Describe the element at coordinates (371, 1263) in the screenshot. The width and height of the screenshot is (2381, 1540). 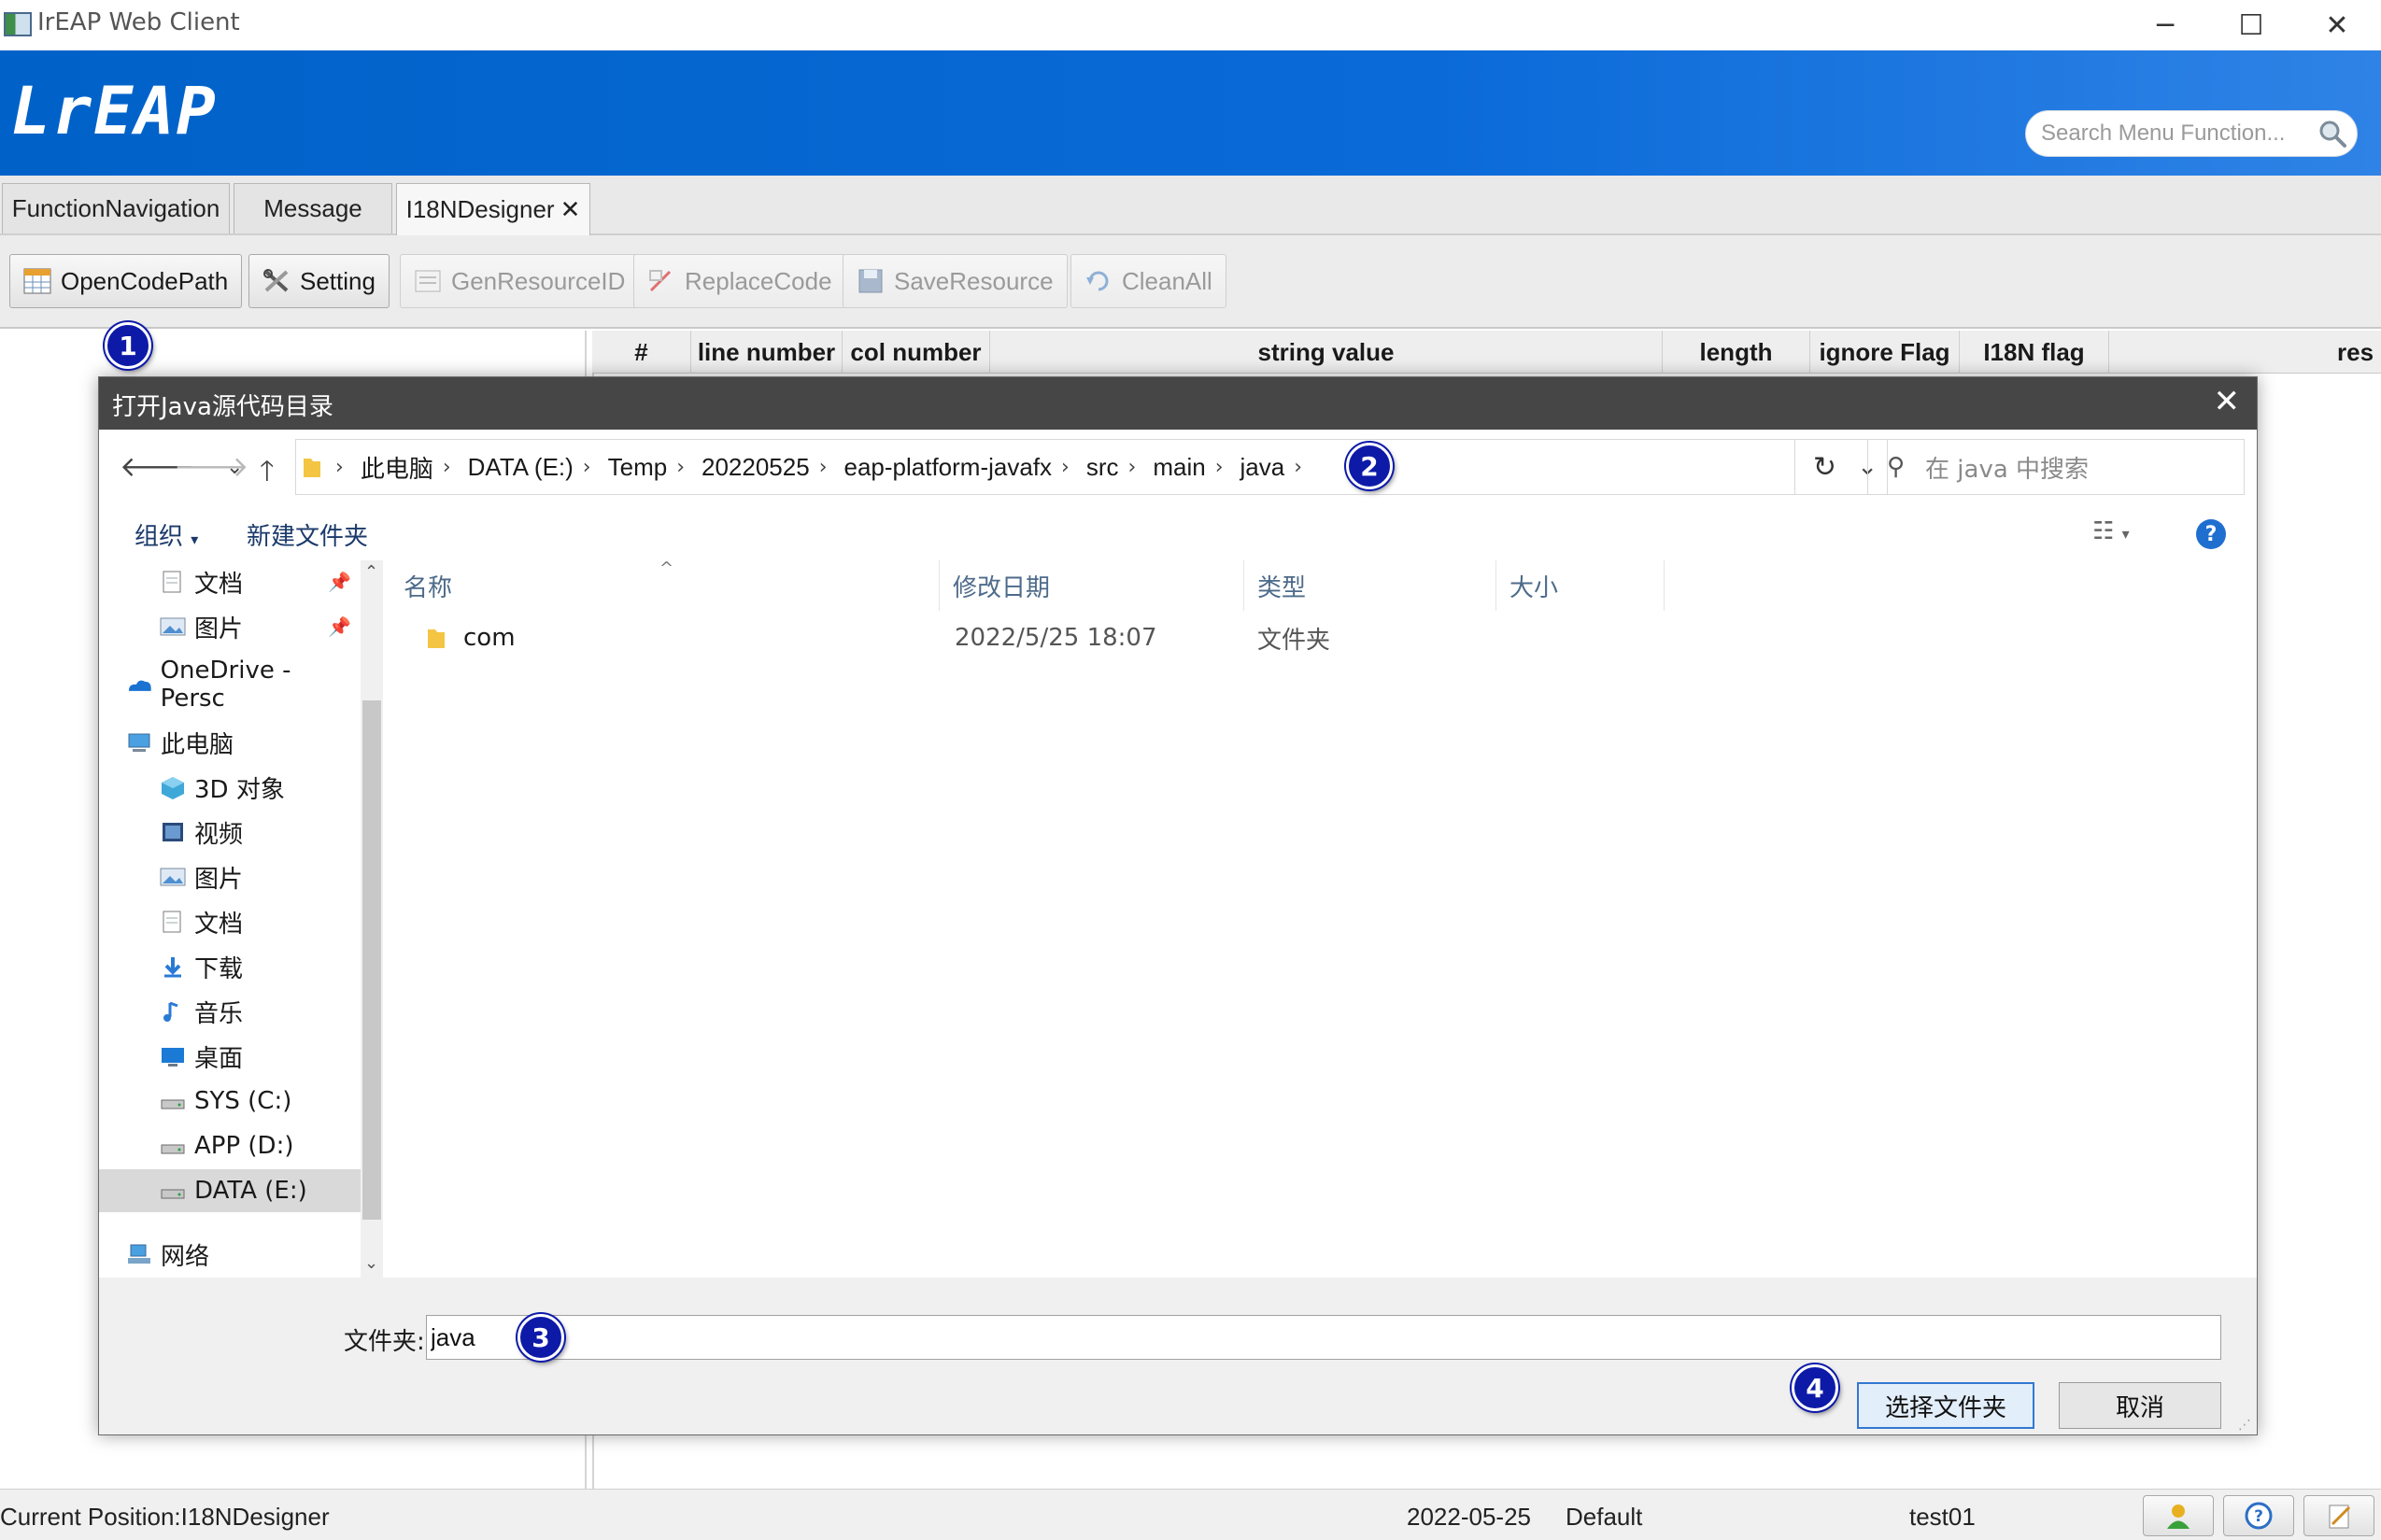
I see `scroll-down-icon: ⌄` at that location.